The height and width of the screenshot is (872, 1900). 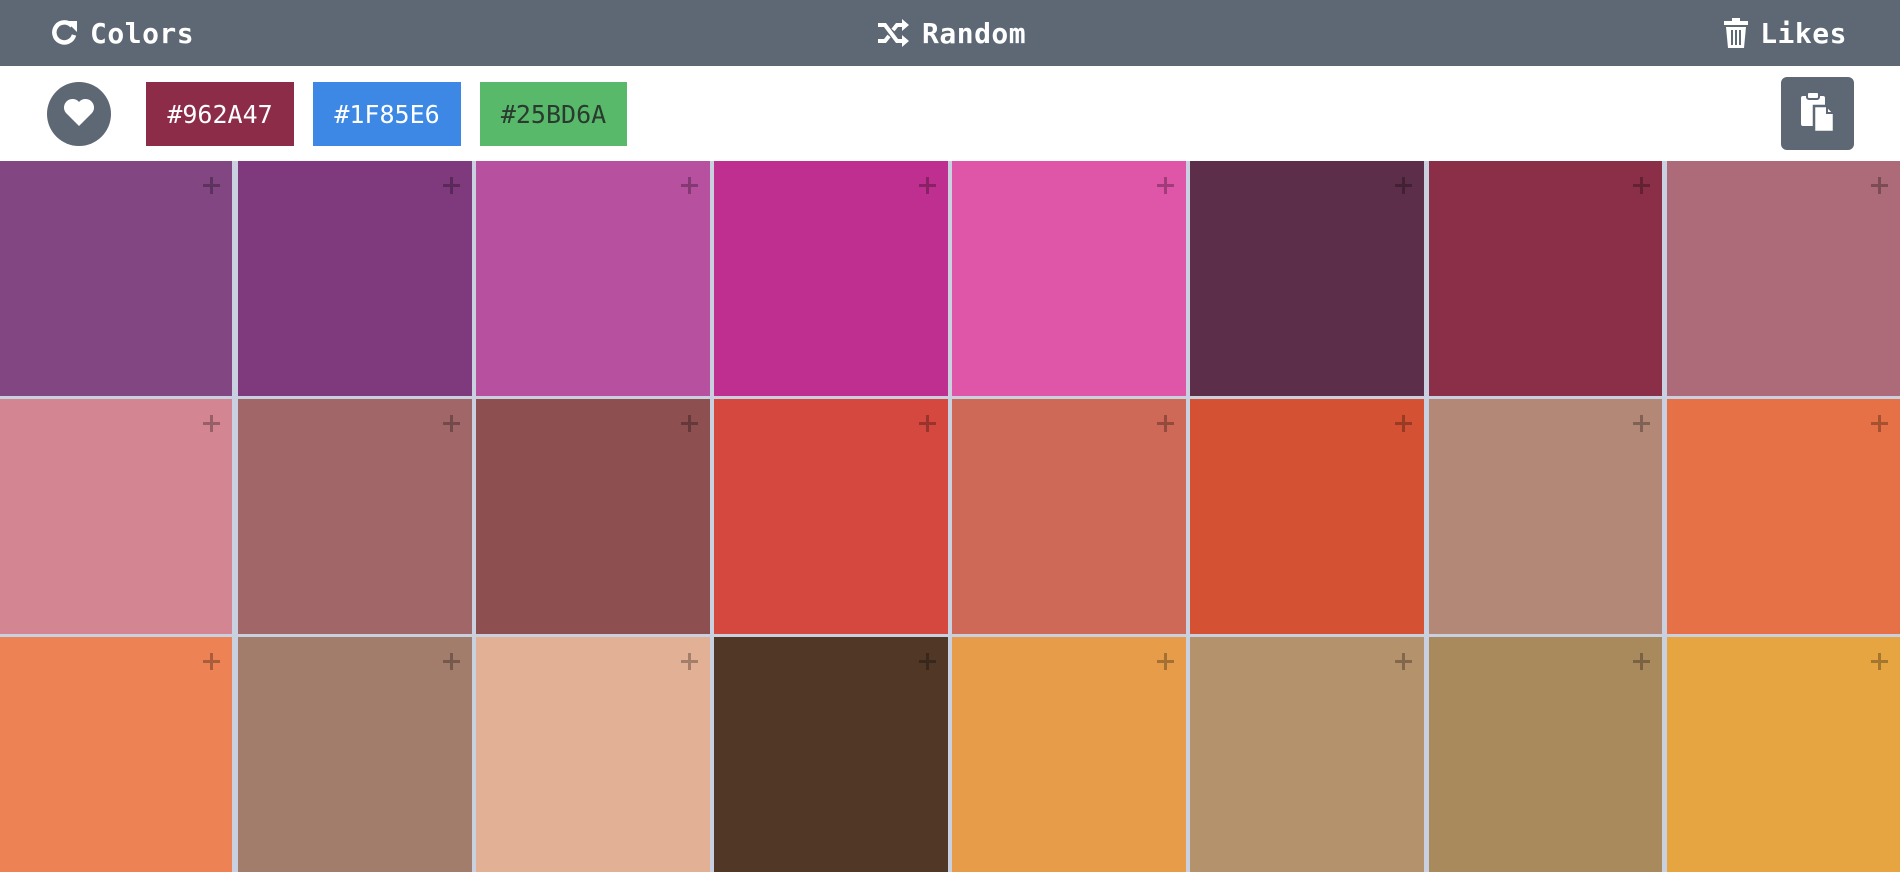 I want to click on chip-hex-label: #25BD6A, so click(x=553, y=114).